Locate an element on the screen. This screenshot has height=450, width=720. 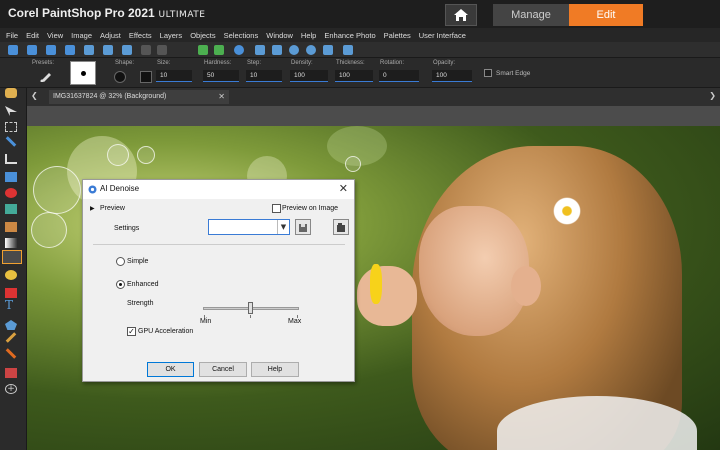
brush-preset-icon is located at coordinates (47, 76).